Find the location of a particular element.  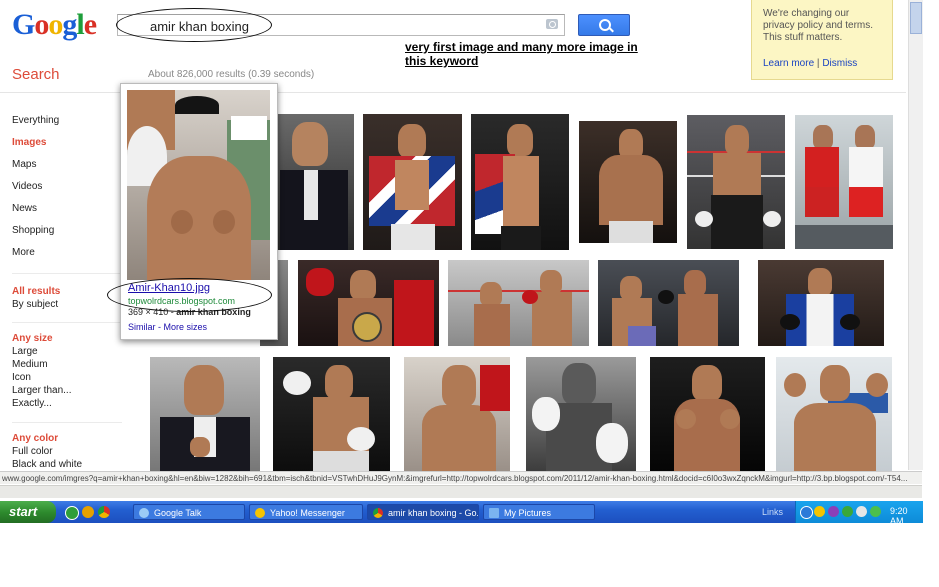

preview-links: Similar - More sizes is located at coordinates (167, 327).